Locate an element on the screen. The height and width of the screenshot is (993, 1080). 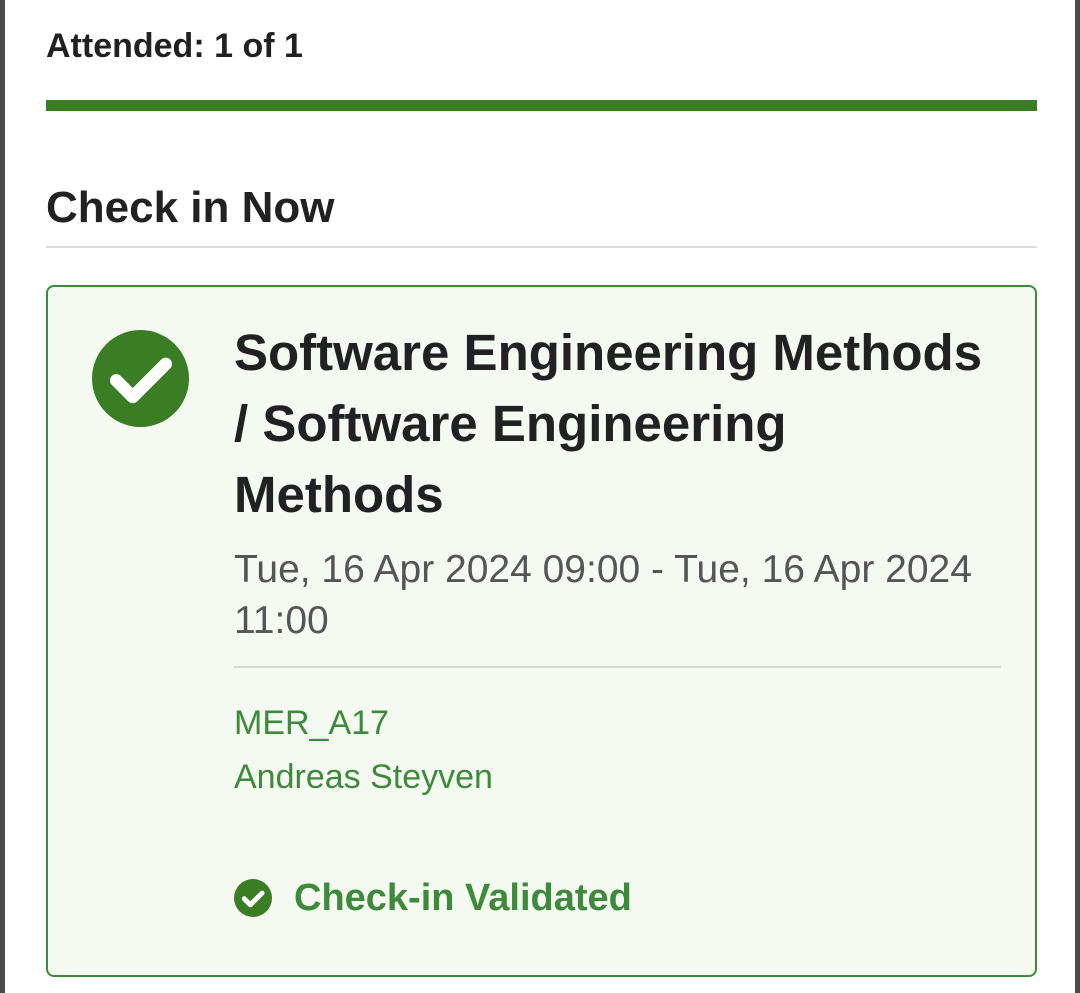
checkin-status: Check-in Validated is located at coordinates (433, 898).